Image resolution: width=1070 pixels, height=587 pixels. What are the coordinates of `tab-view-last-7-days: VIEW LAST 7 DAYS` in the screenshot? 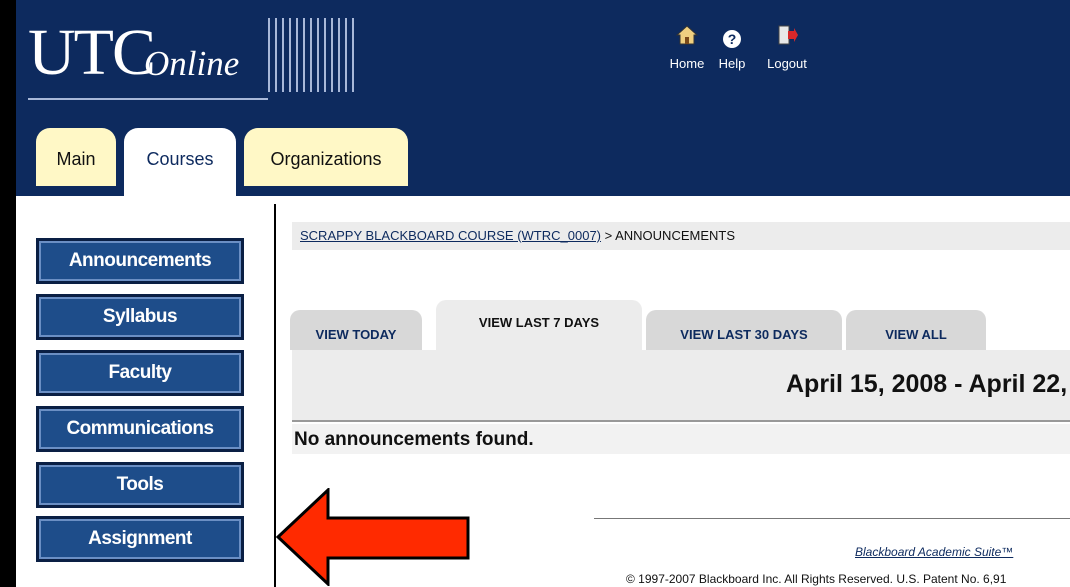 It's located at (539, 325).